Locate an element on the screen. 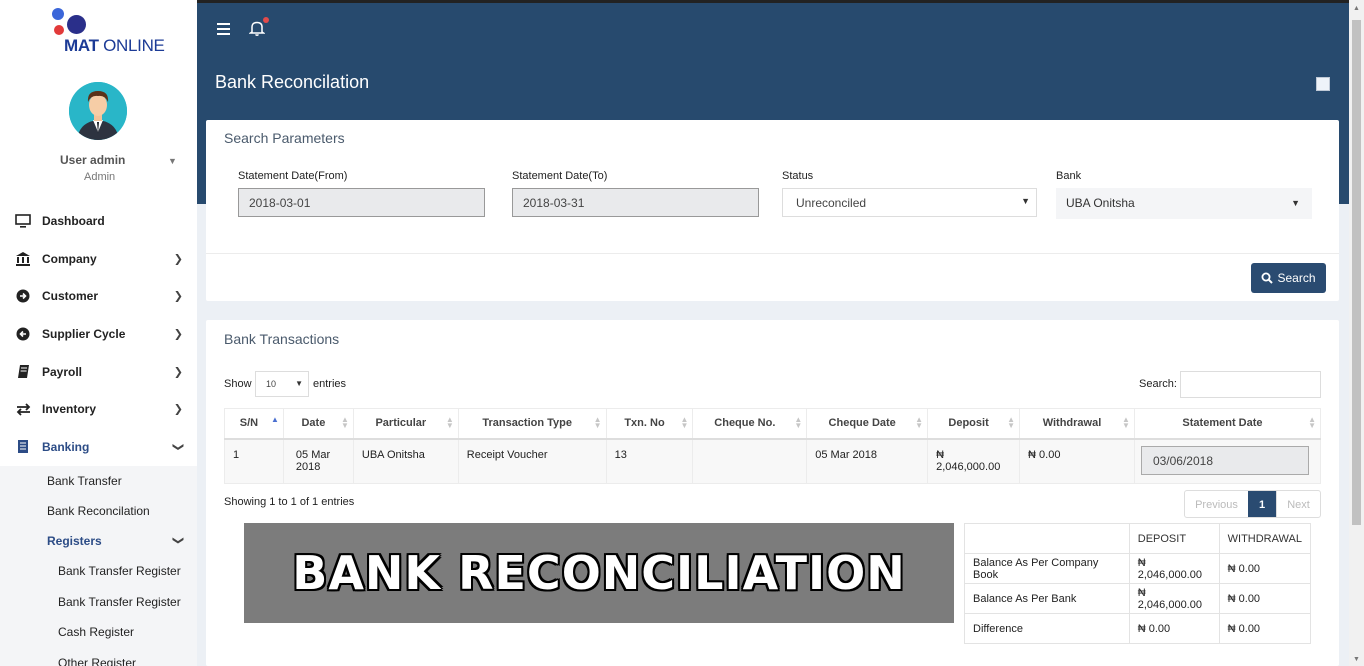  cell-cheque-date: 05 Mar 2018 is located at coordinates (867, 461).